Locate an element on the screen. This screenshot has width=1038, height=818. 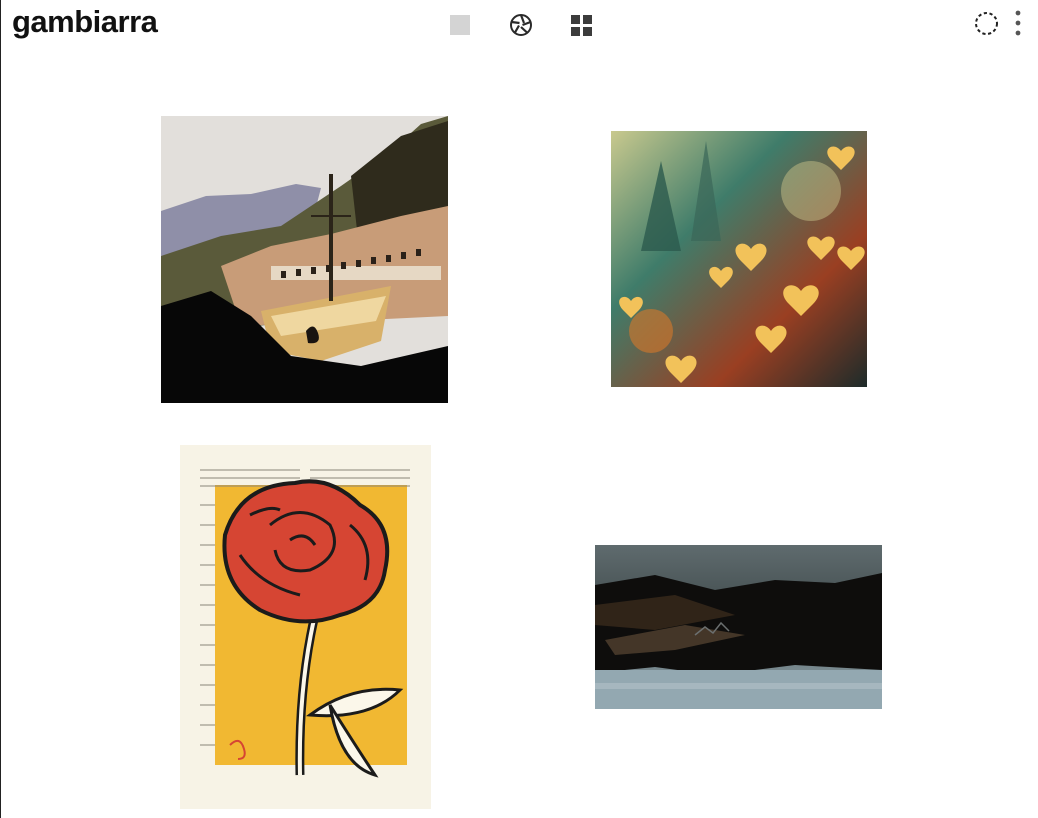
header: gambiarra is located at coordinates (519, 25).